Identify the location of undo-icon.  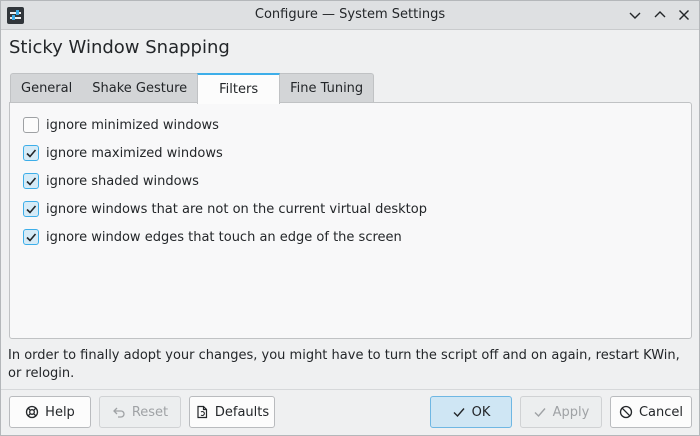
(119, 412).